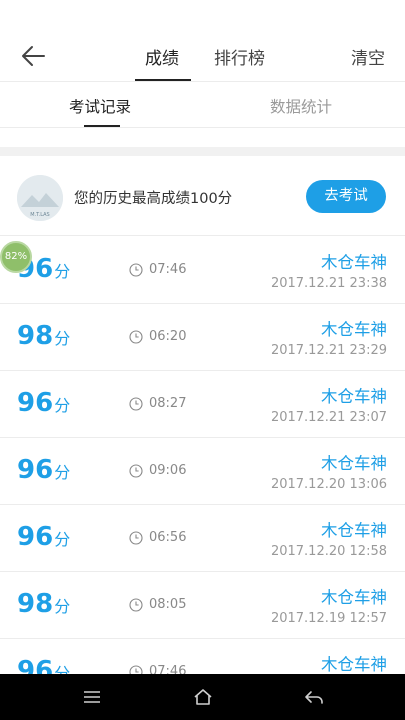 The height and width of the screenshot is (720, 405). What do you see at coordinates (153, 199) in the screenshot?
I see `best-score-text: 您的历史最高成绩100分` at bounding box center [153, 199].